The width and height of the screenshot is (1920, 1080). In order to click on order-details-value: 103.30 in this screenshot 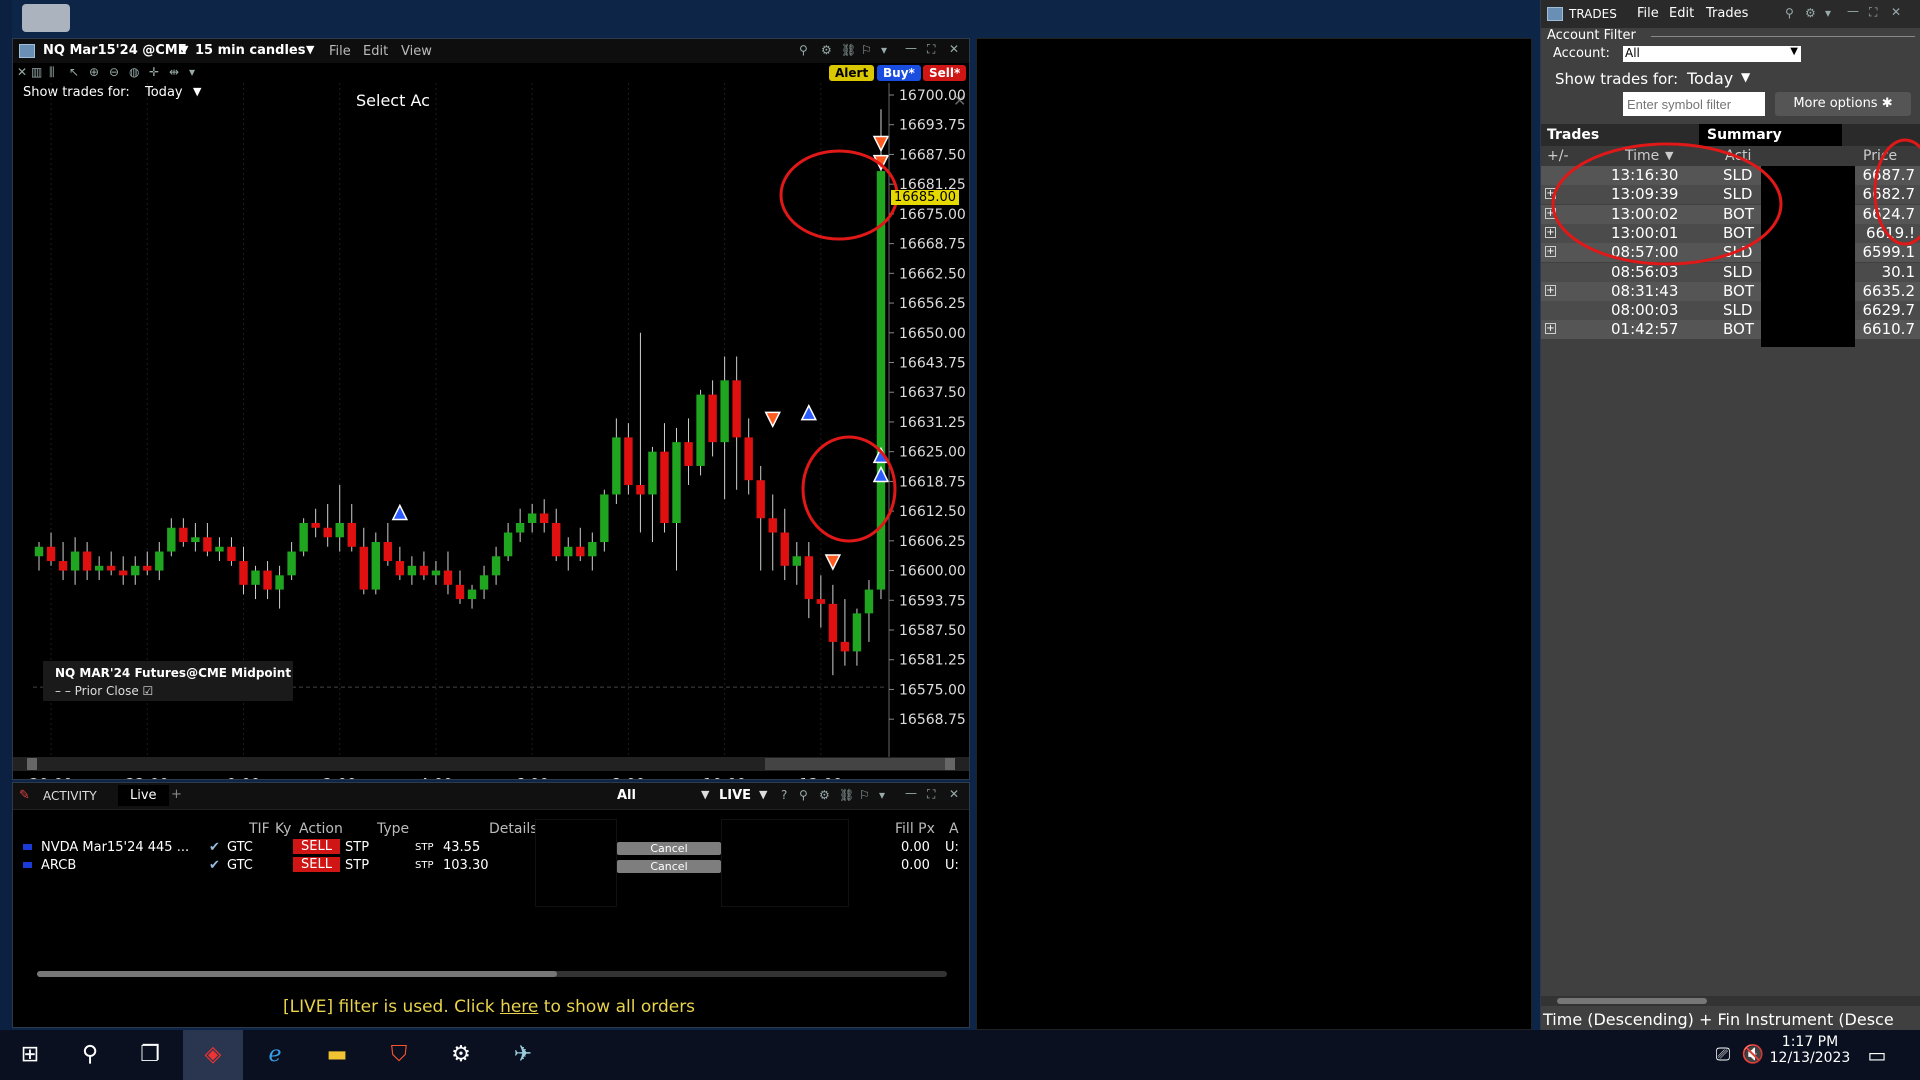, I will do `click(466, 865)`.